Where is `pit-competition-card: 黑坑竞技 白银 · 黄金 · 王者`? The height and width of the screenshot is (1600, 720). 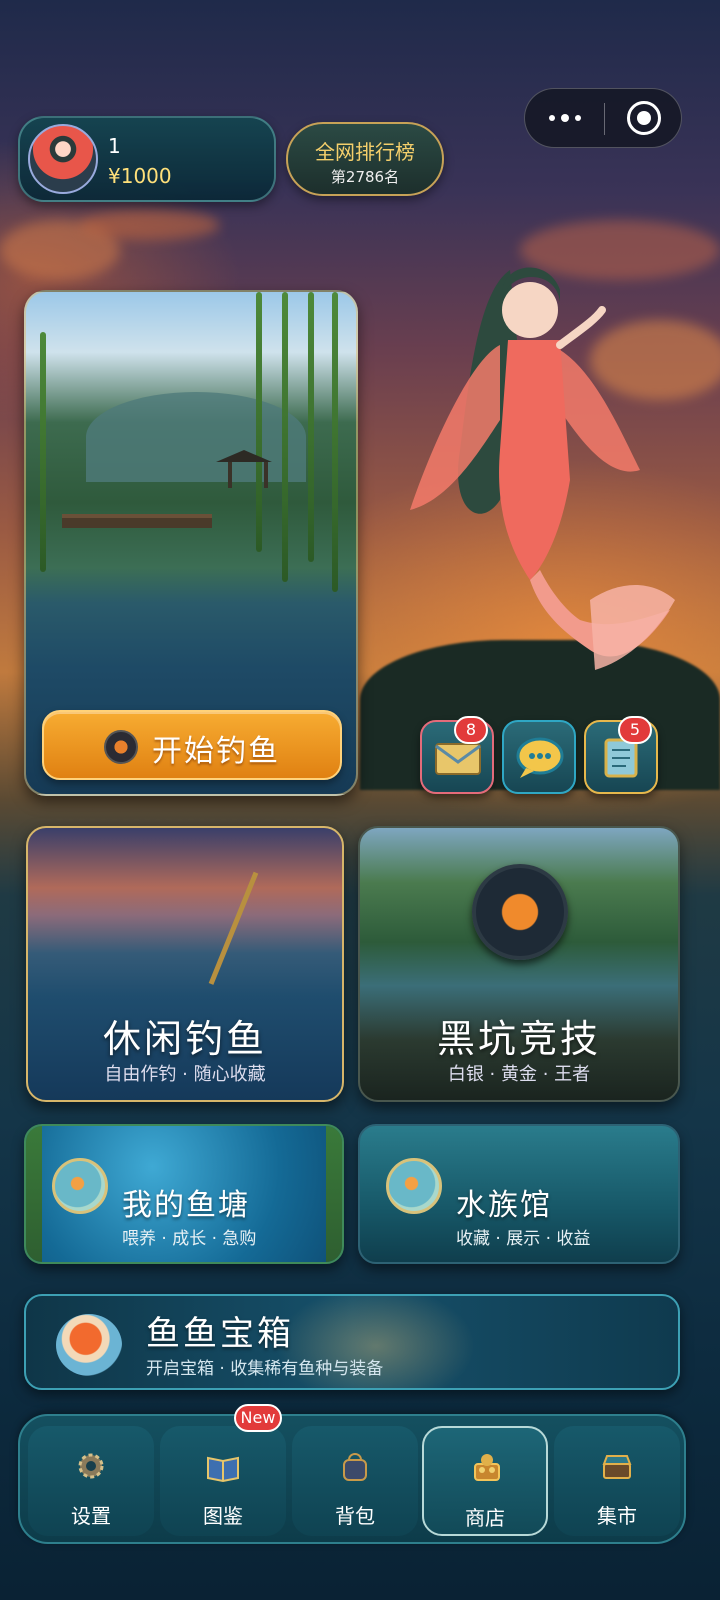
pit-competition-card: 黑坑竞技 白银 · 黄金 · 王者 is located at coordinates (519, 964).